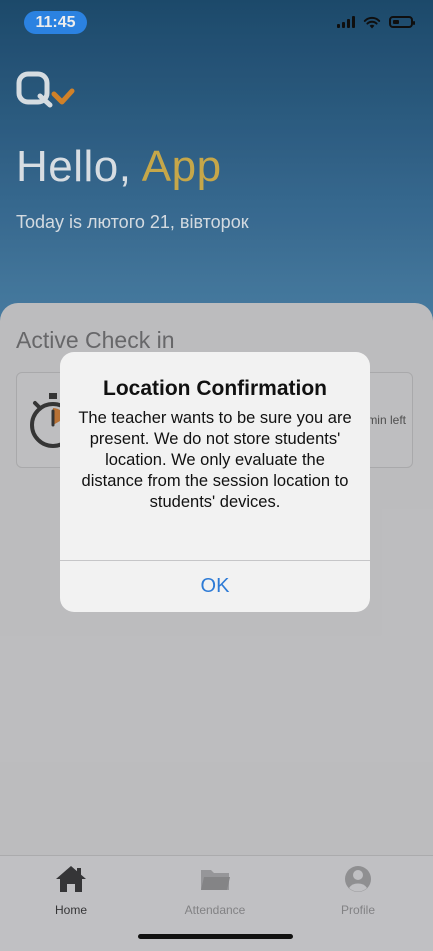 The image size is (433, 951). I want to click on ok-button: OK, so click(215, 586).